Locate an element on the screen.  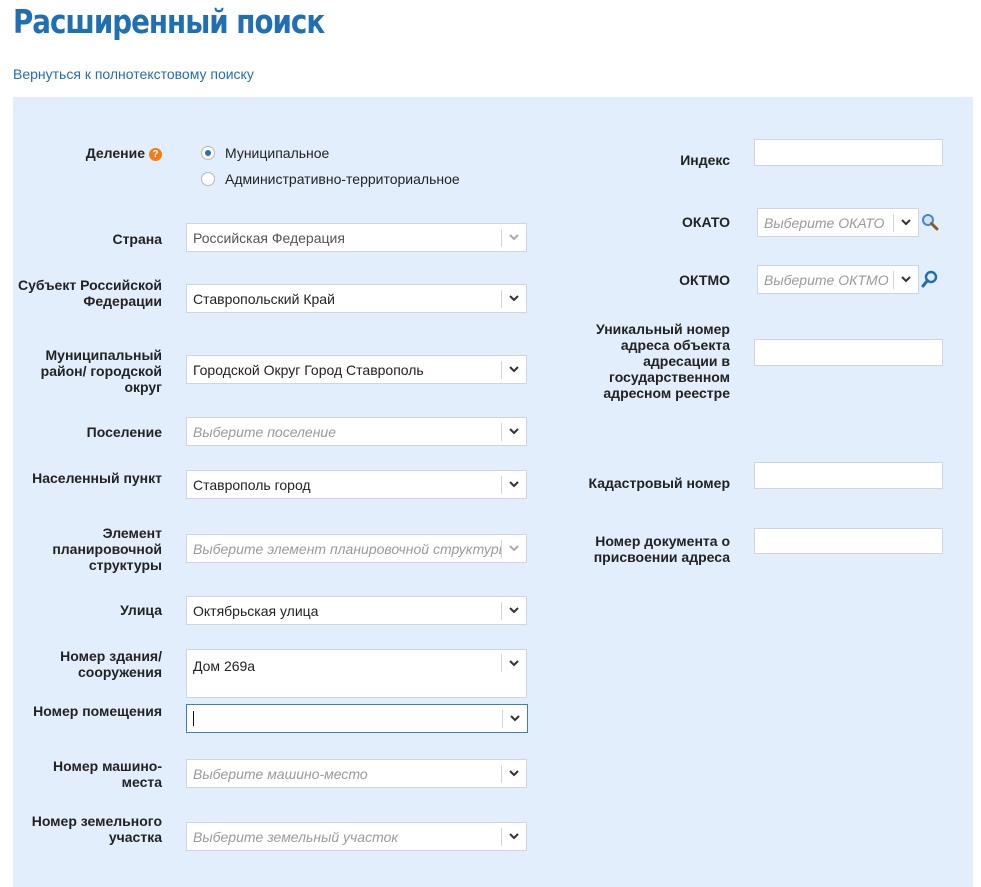
okato-label: ОКАТО is located at coordinates (706, 222).